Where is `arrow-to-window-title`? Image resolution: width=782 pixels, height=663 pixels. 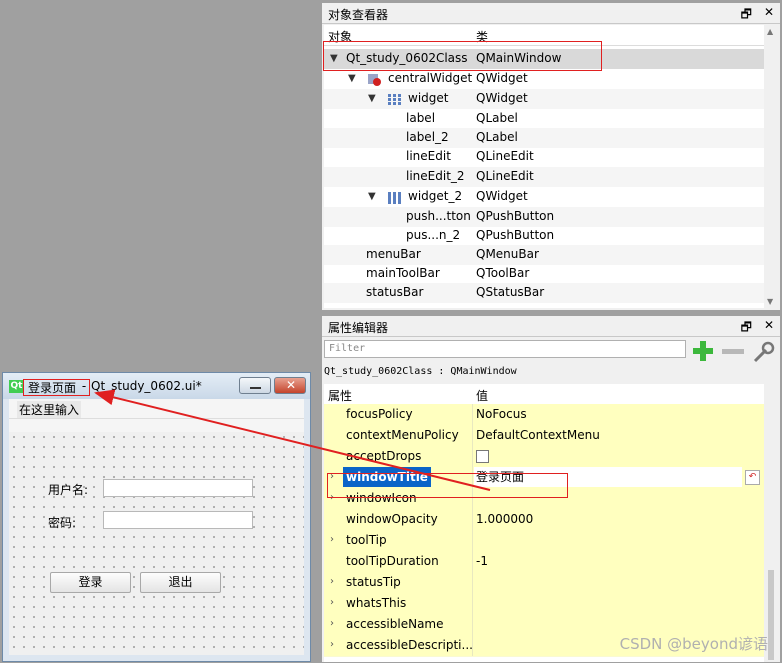
arrow-to-window-title is located at coordinates (292, 440).